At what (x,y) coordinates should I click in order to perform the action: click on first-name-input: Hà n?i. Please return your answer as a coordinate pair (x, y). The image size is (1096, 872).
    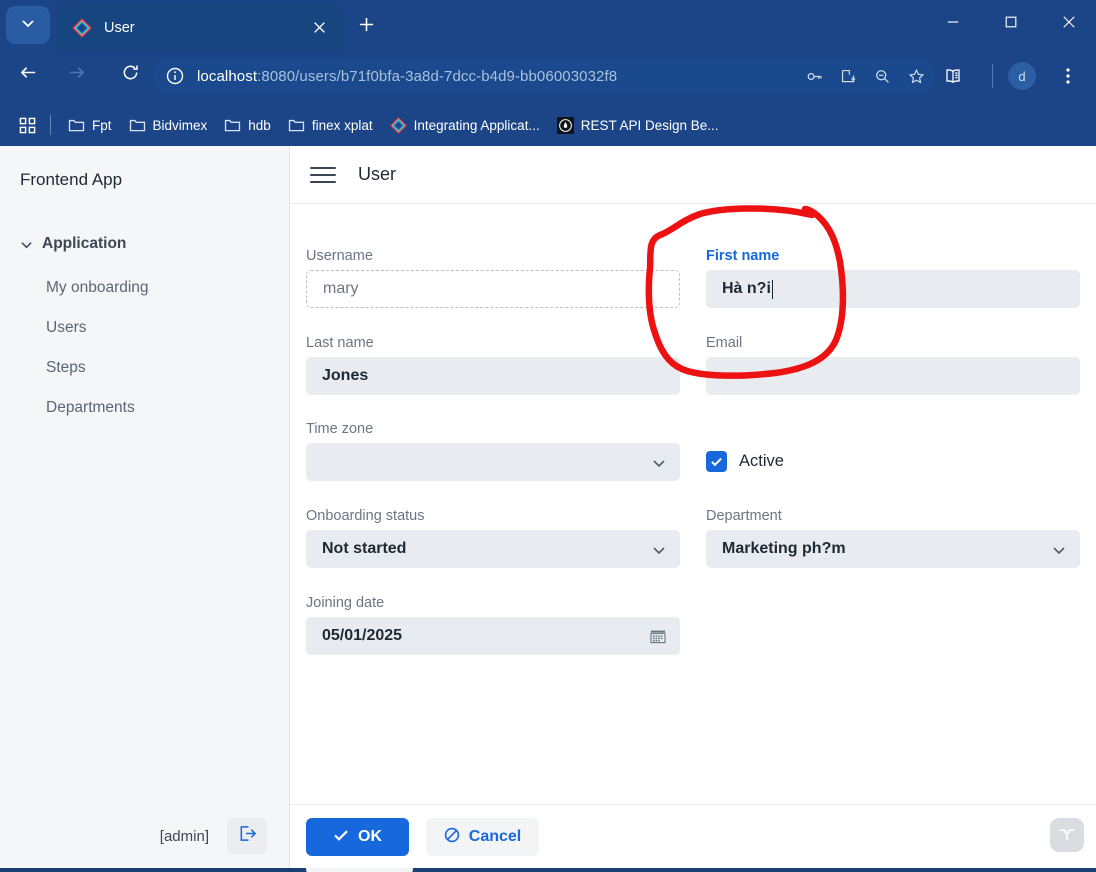
    Looking at the image, I should click on (893, 289).